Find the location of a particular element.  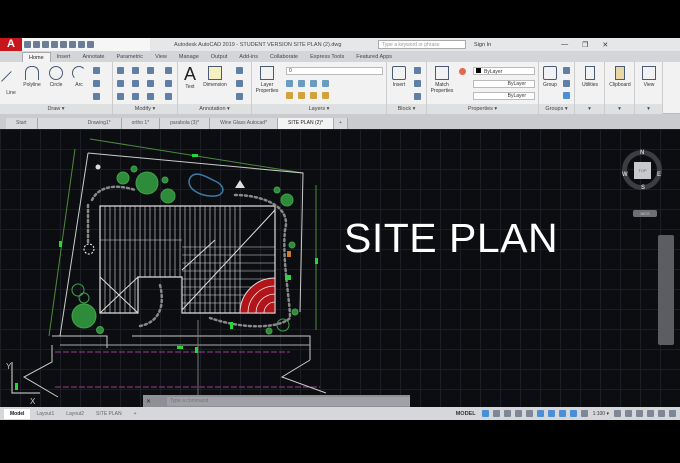

open-icon is located at coordinates (36, 44).